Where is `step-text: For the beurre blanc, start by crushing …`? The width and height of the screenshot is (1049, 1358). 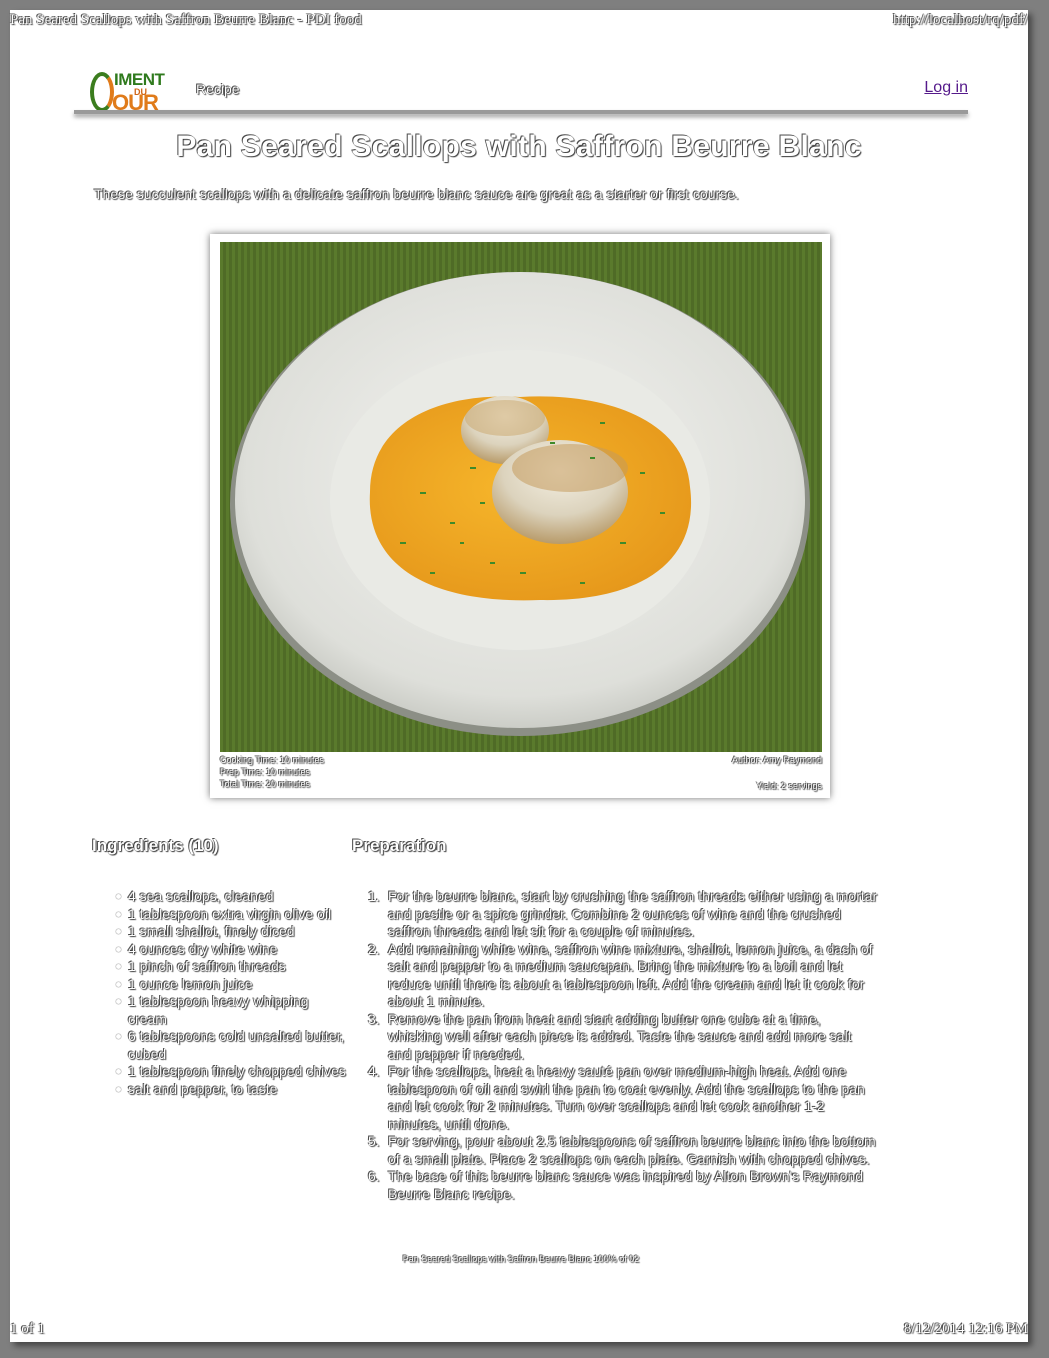
step-text: For the beurre blanc, start by crushing … is located at coordinates (633, 913).